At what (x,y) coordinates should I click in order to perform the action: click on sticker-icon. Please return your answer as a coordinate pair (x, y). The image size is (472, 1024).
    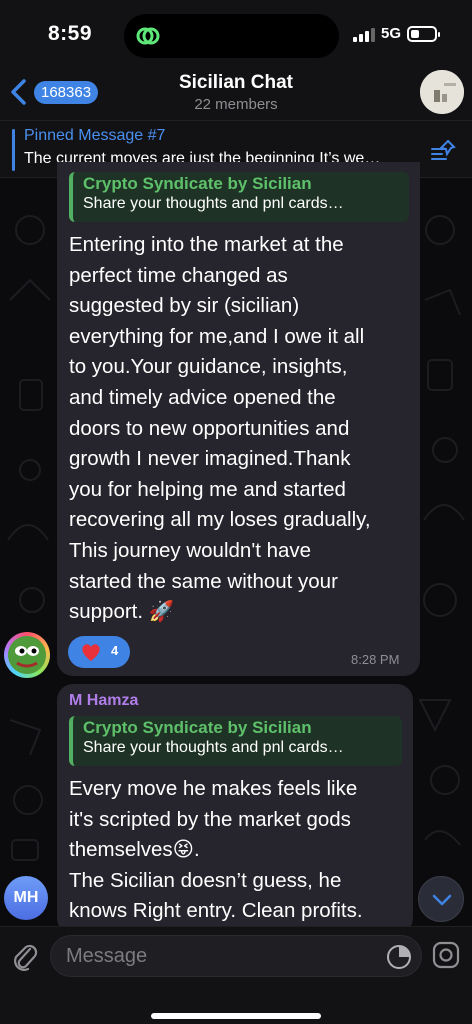
    Looking at the image, I should click on (399, 957).